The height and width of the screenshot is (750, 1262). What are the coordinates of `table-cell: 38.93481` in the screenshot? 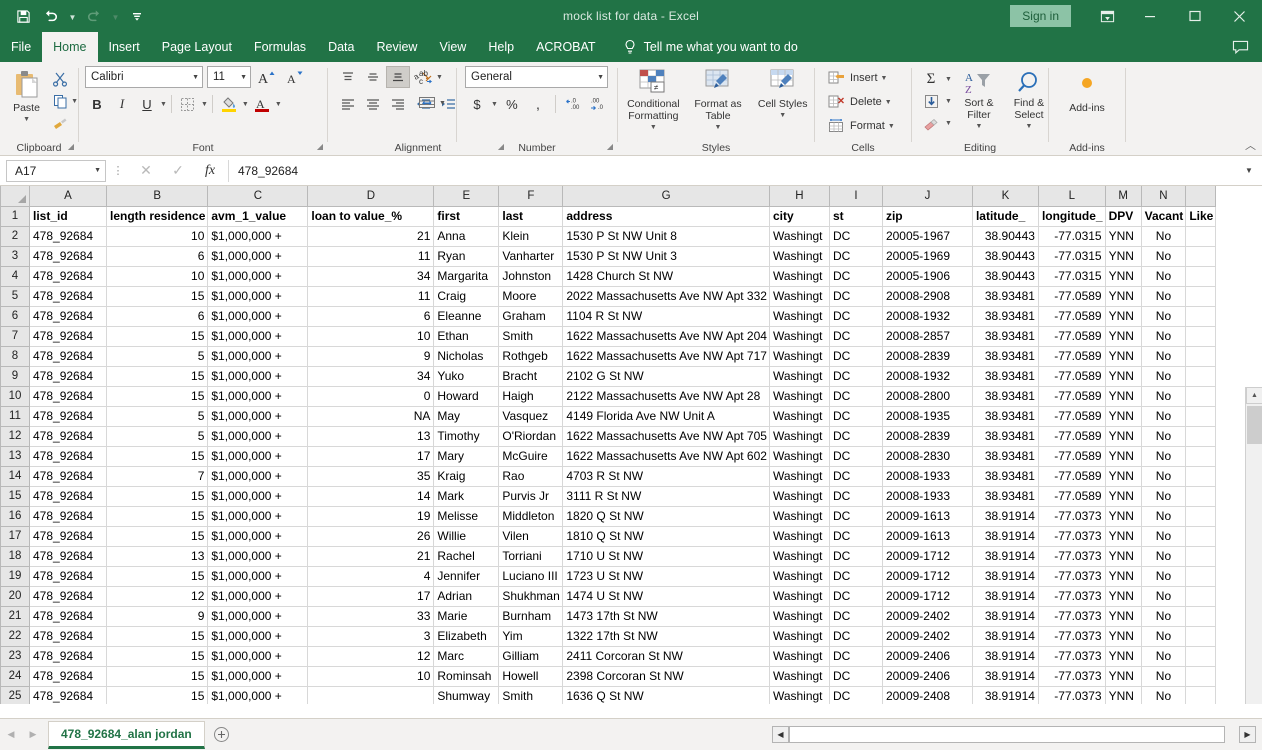 It's located at (1005, 376).